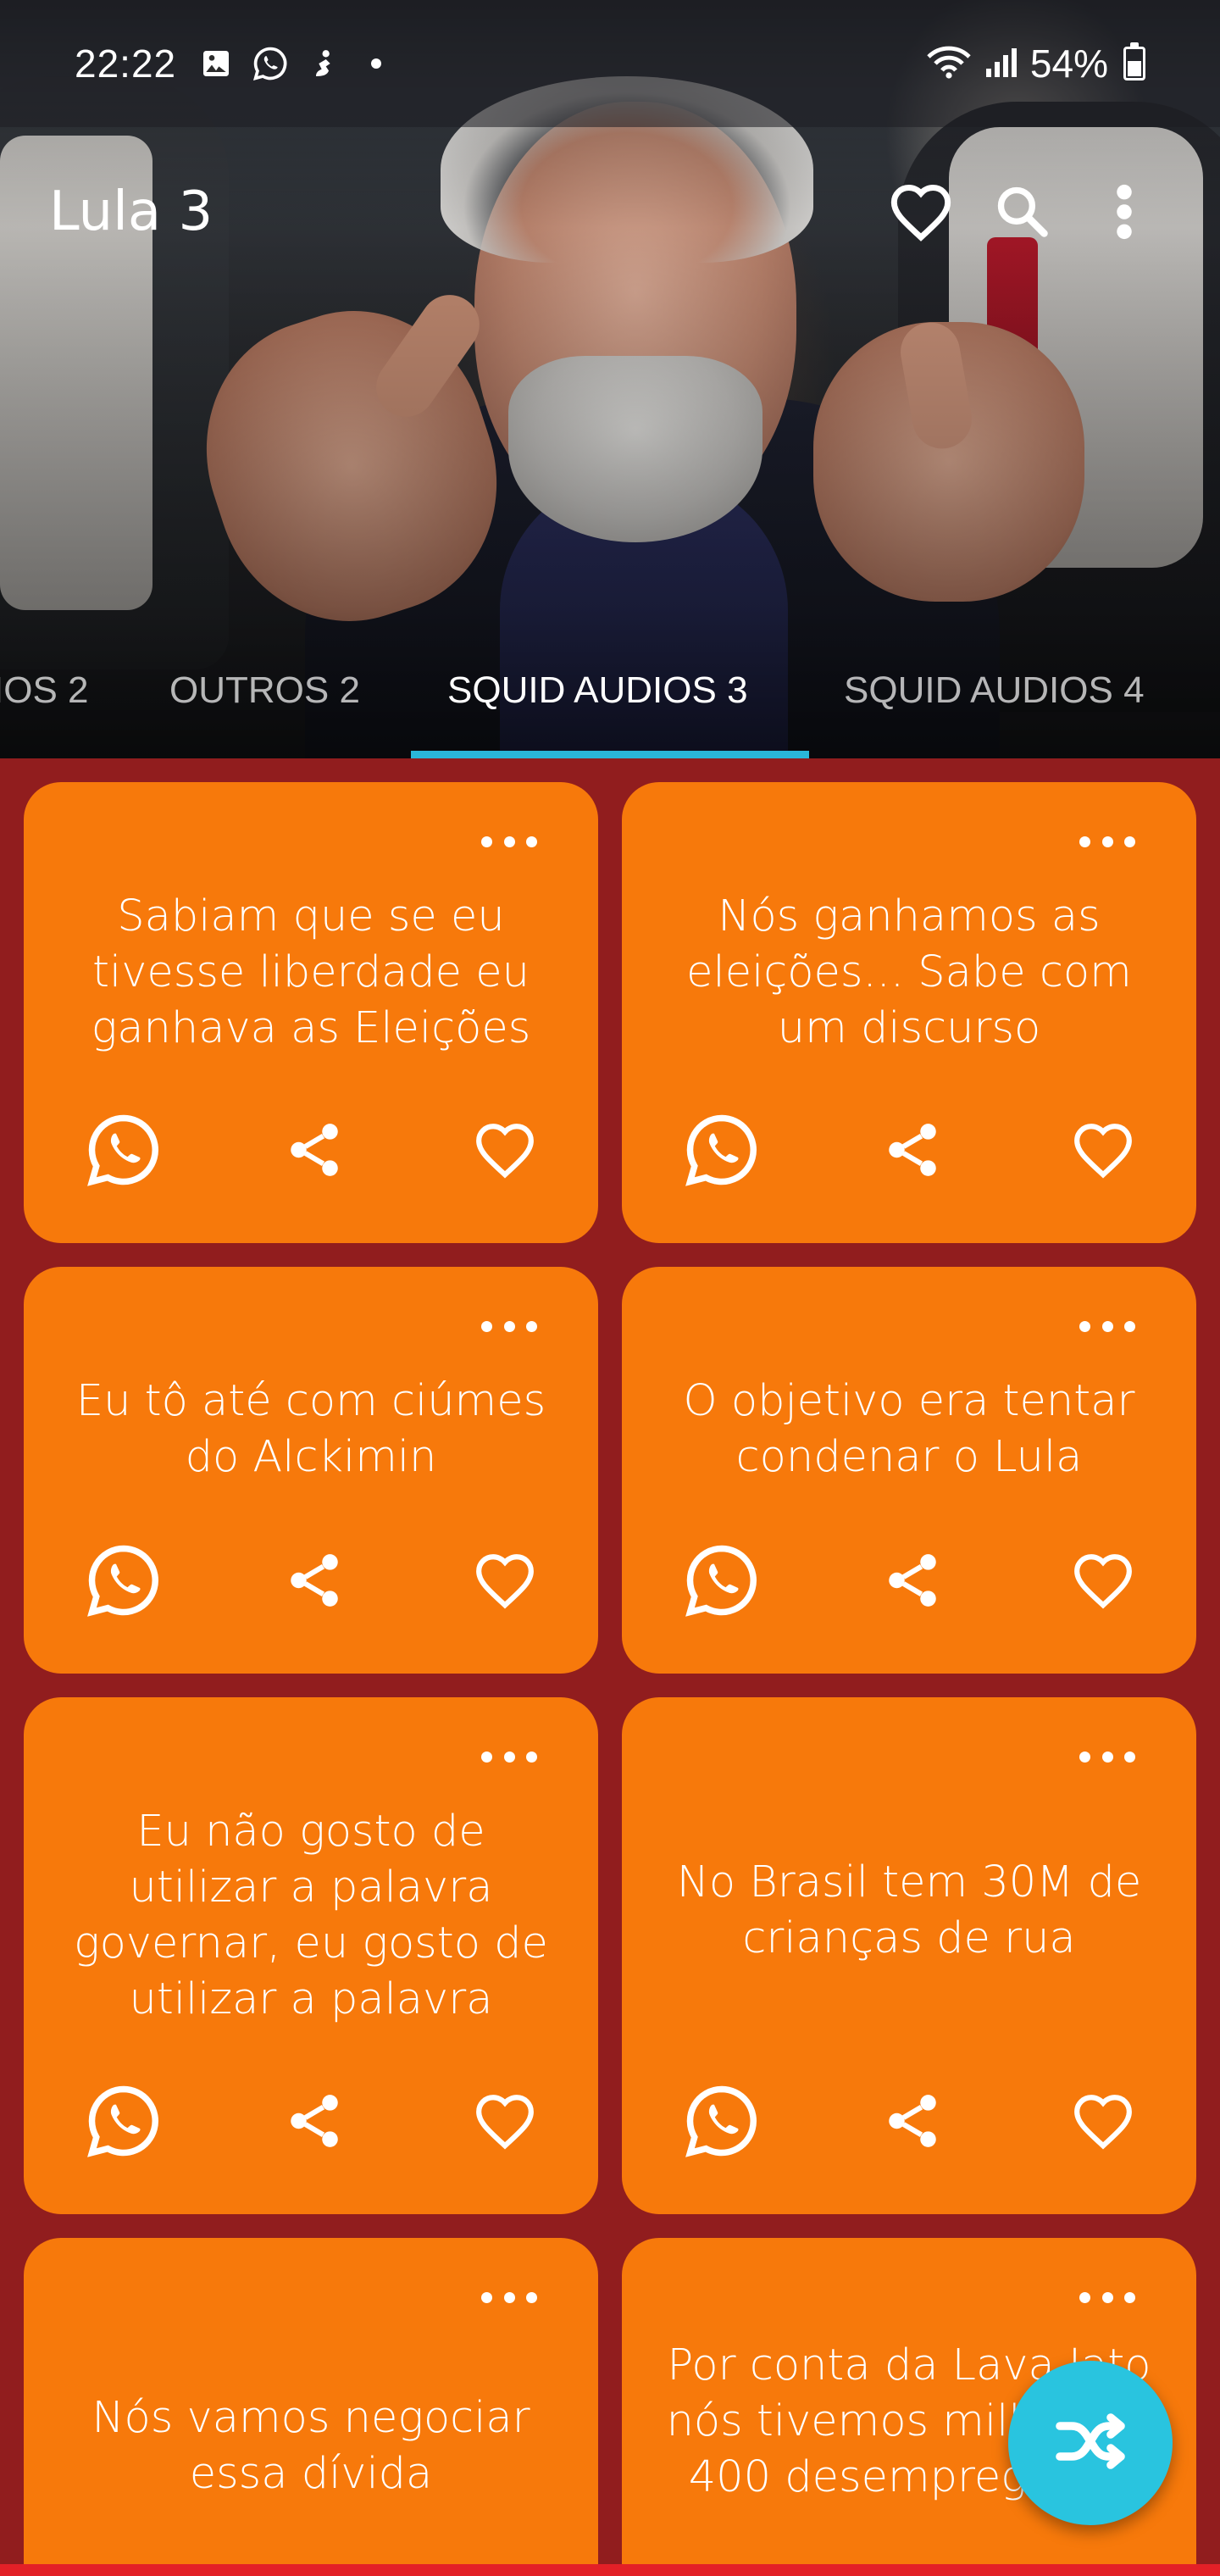  What do you see at coordinates (264, 690) in the screenshot?
I see `tab-outros-2: OUTROS 2` at bounding box center [264, 690].